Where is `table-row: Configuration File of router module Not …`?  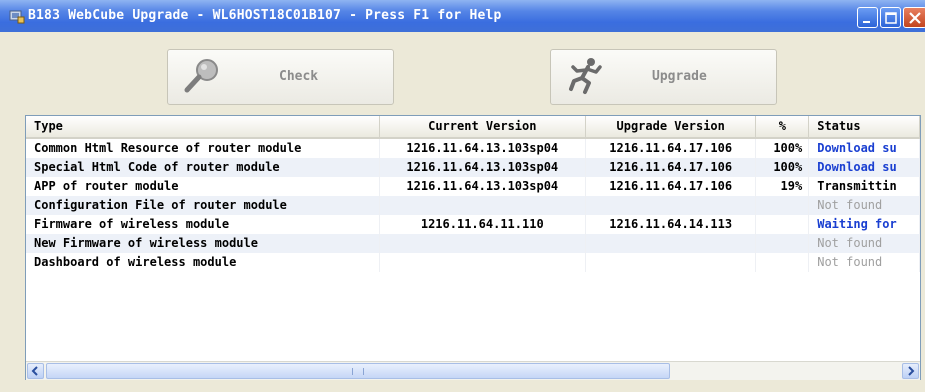
table-row: Configuration File of router module Not … is located at coordinates (473, 205).